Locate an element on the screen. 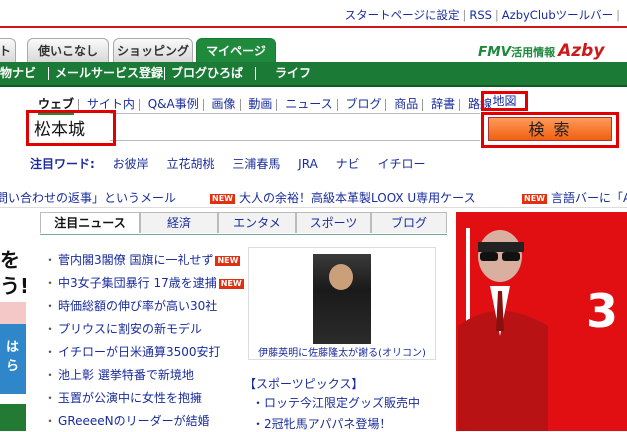 Image resolution: width=627 pixels, height=432 pixels. trending-word: イチロー is located at coordinates (401, 164).